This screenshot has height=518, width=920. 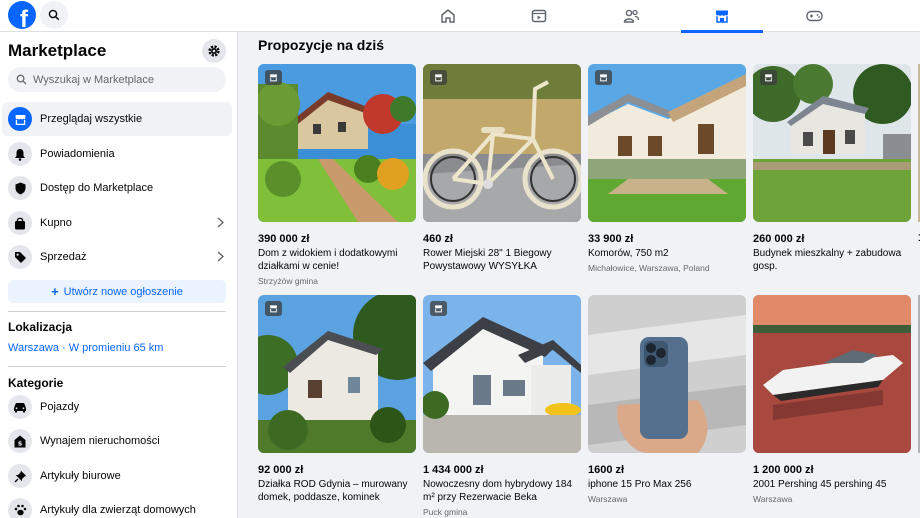 I want to click on listing-title: Budynek mieszkalny + zabudowa gosp., so click(x=827, y=260).